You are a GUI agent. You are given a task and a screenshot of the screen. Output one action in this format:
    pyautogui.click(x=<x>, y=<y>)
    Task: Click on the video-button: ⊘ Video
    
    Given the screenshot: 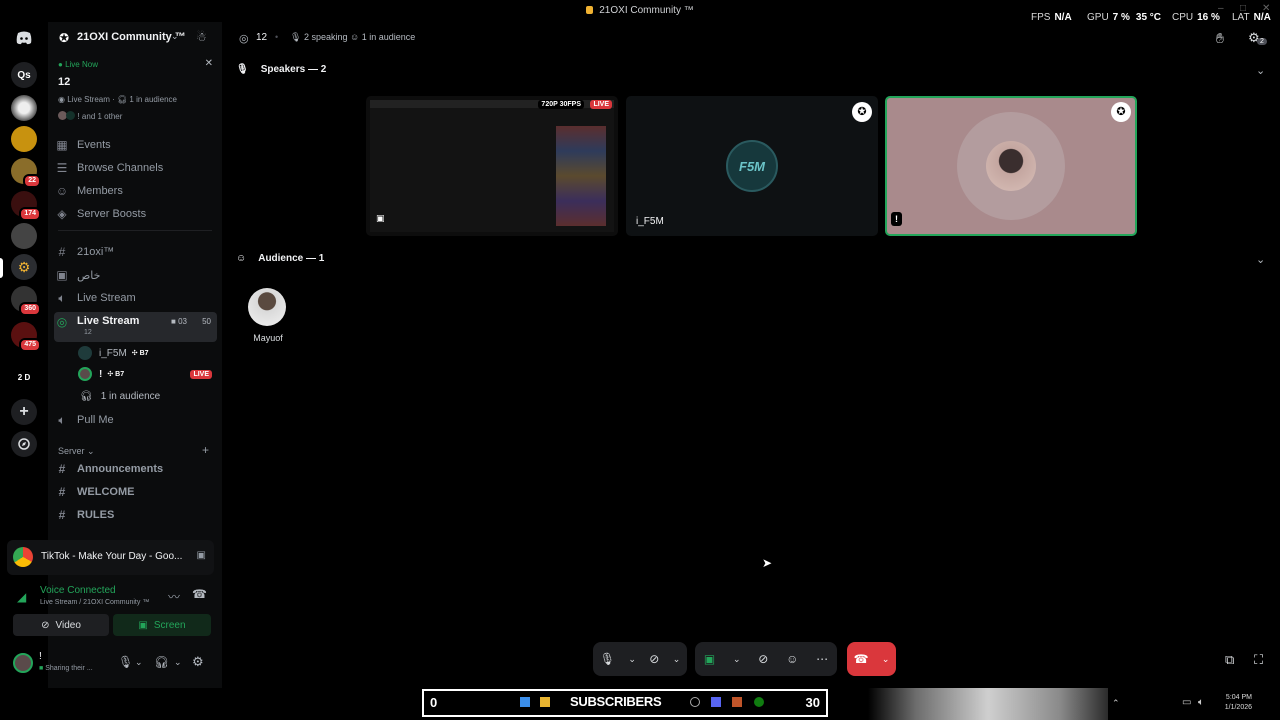 What is the action you would take?
    pyautogui.click(x=61, y=625)
    